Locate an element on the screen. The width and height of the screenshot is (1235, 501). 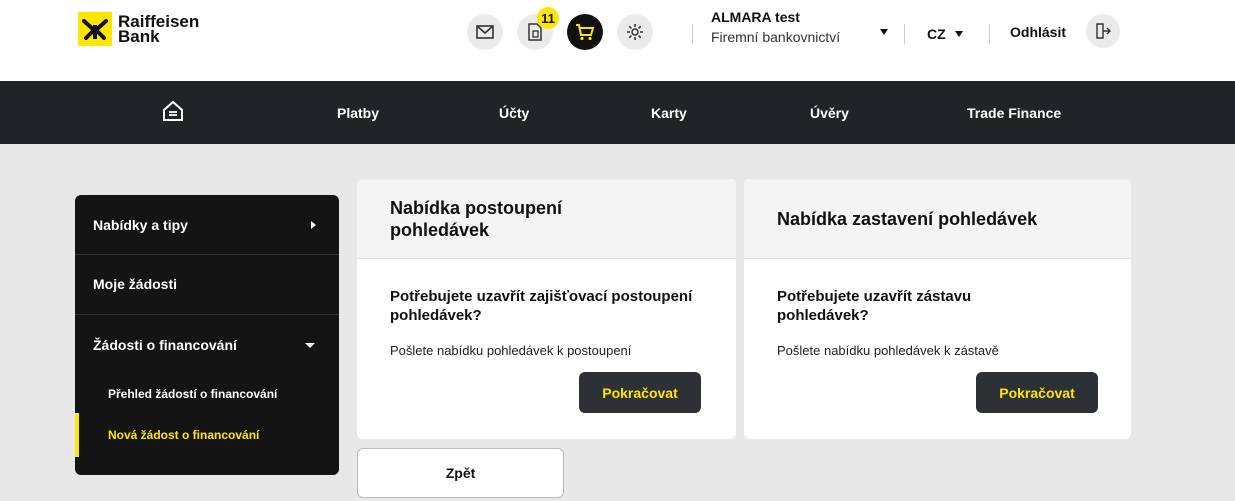
language-chevron-down-icon is located at coordinates (959, 34).